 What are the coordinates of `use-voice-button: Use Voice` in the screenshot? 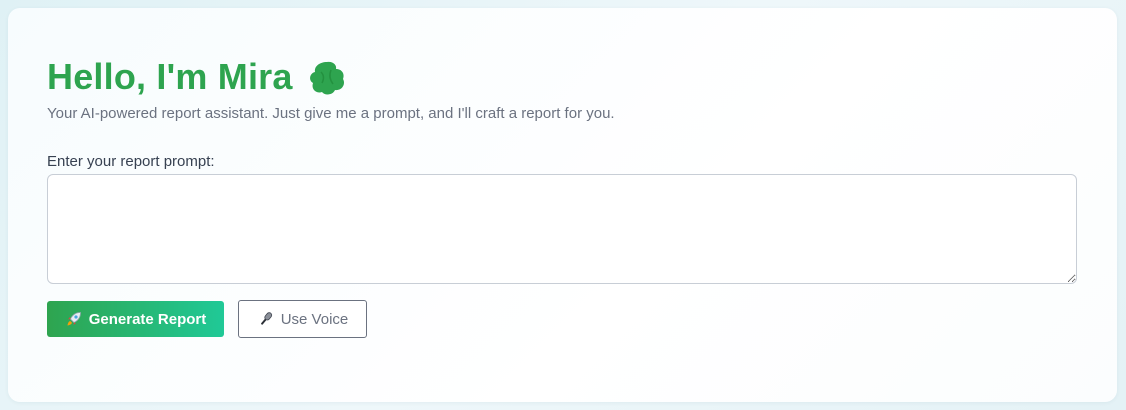 It's located at (302, 319).